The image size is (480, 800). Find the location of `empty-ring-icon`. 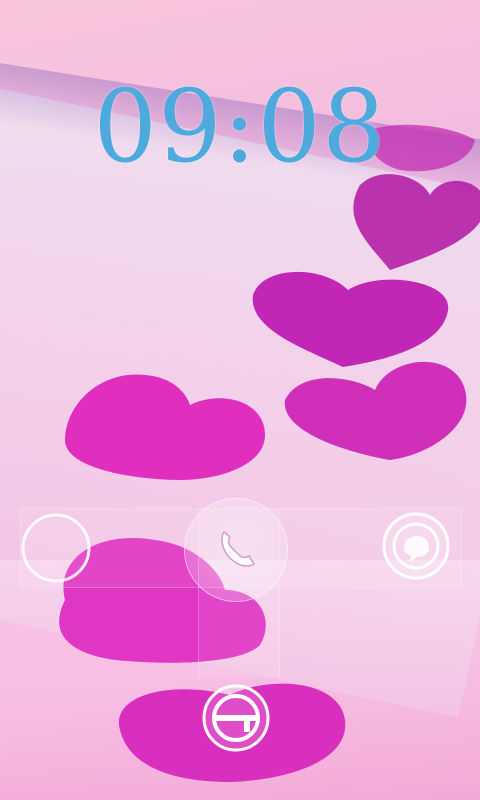

empty-ring-icon is located at coordinates (56, 548).